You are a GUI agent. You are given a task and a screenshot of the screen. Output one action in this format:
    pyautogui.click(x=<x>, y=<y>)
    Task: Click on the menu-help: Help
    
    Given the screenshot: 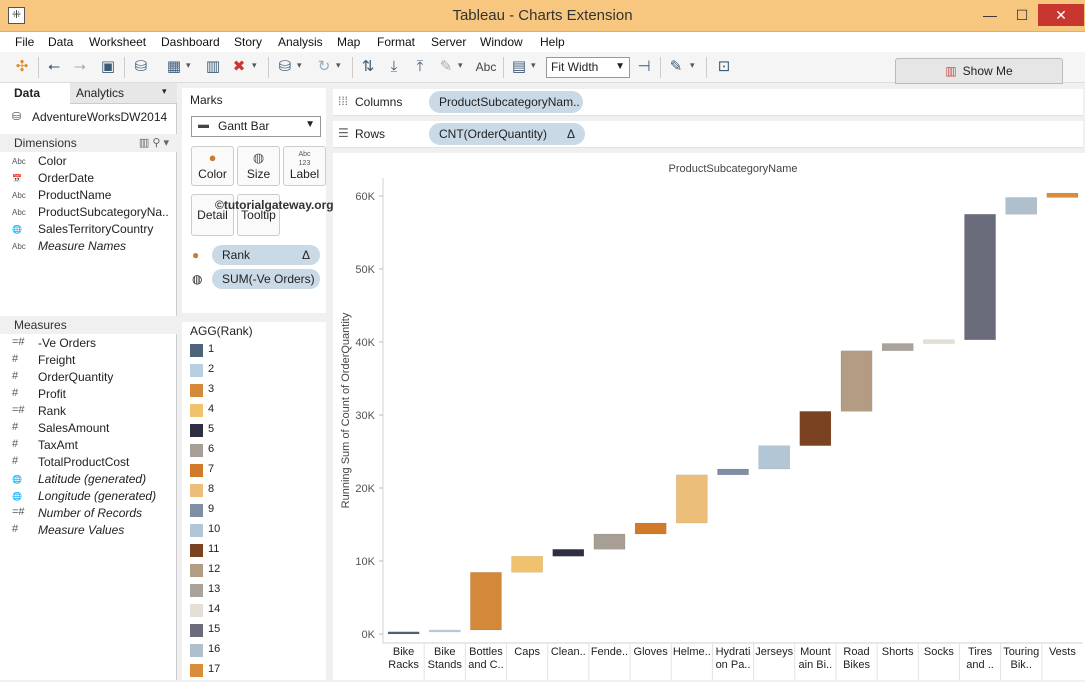 What is the action you would take?
    pyautogui.click(x=552, y=42)
    